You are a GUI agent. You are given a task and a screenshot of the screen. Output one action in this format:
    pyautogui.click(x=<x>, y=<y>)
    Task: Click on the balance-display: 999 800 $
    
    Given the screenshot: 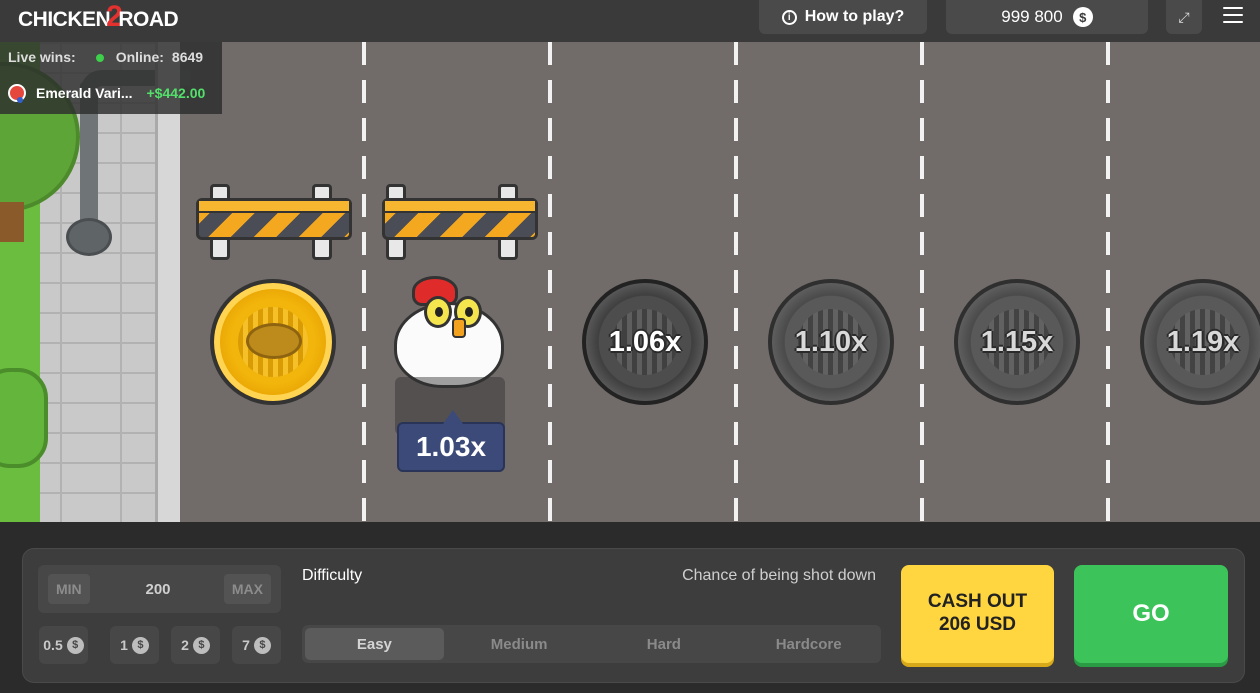 What is the action you would take?
    pyautogui.click(x=1047, y=17)
    